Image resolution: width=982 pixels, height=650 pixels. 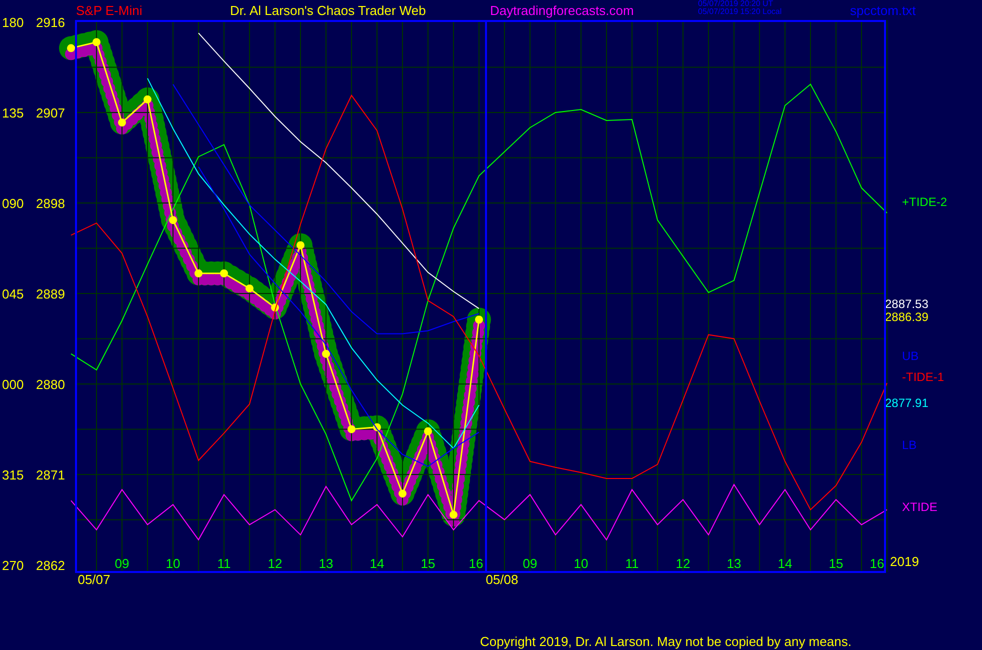 What do you see at coordinates (736, 4) in the screenshot?
I see `timestamp: 05/07/2019 20:20 UT` at bounding box center [736, 4].